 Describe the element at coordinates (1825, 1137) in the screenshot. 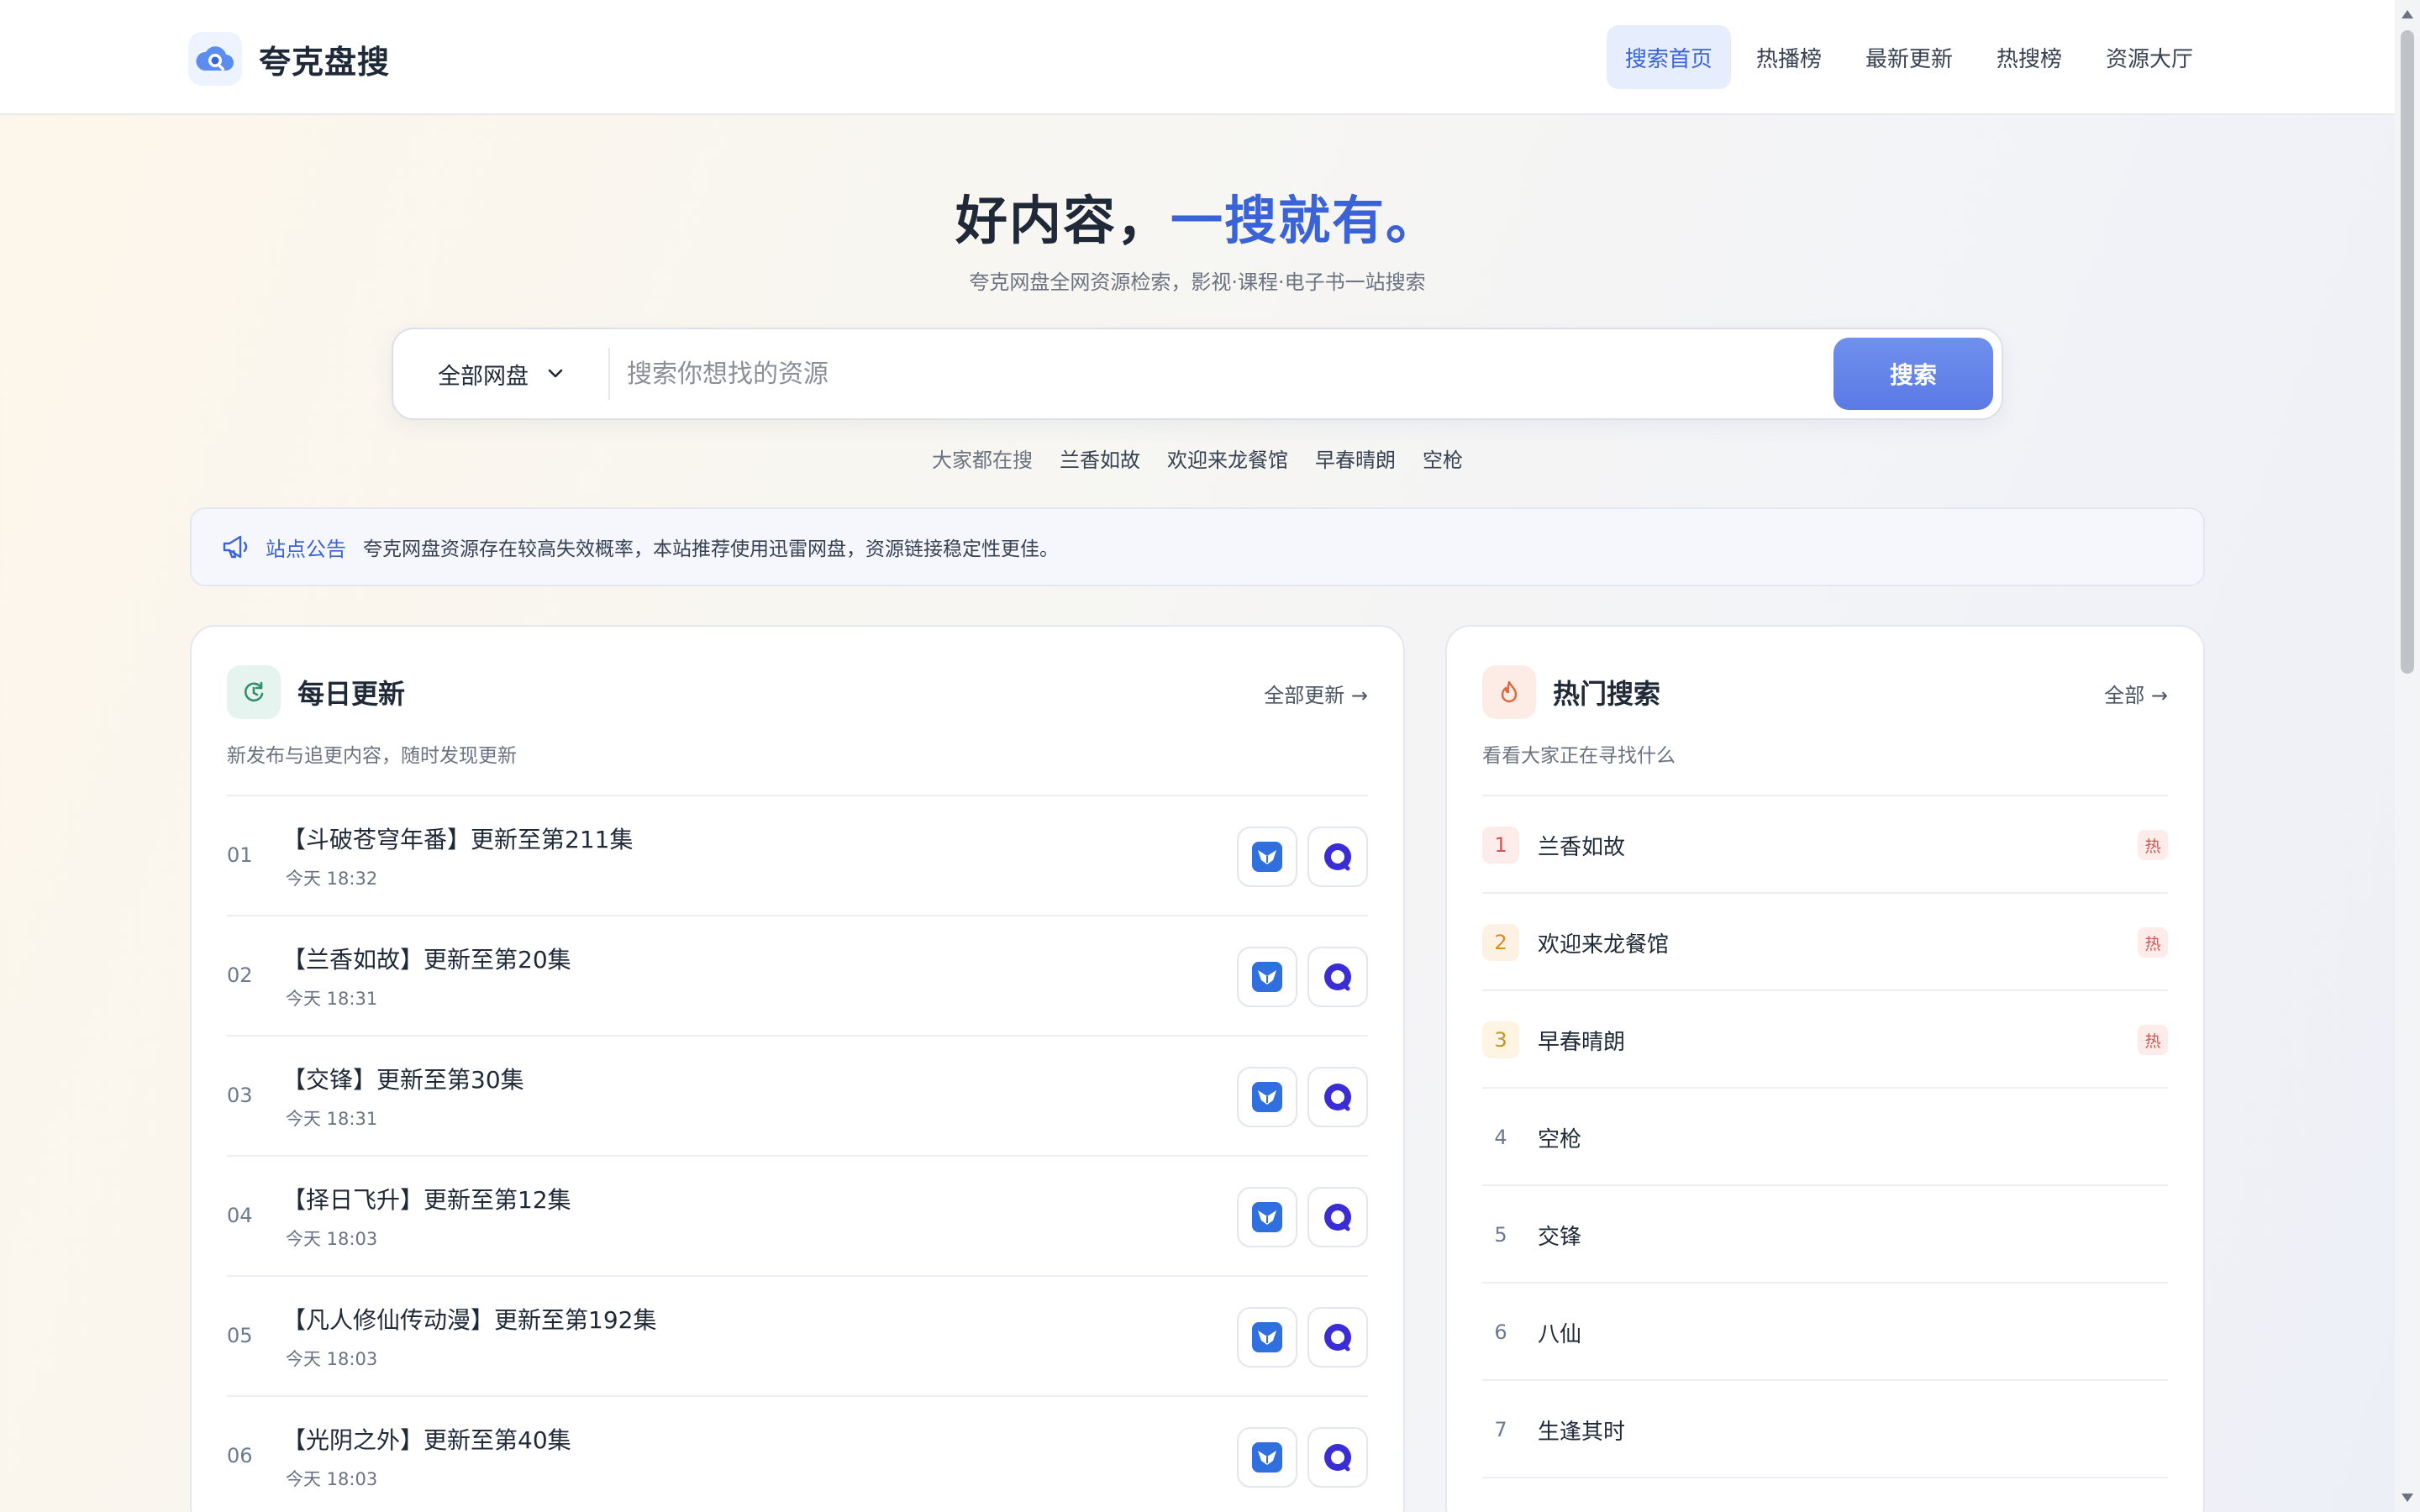

I see `hot-item: 4 空枪` at that location.